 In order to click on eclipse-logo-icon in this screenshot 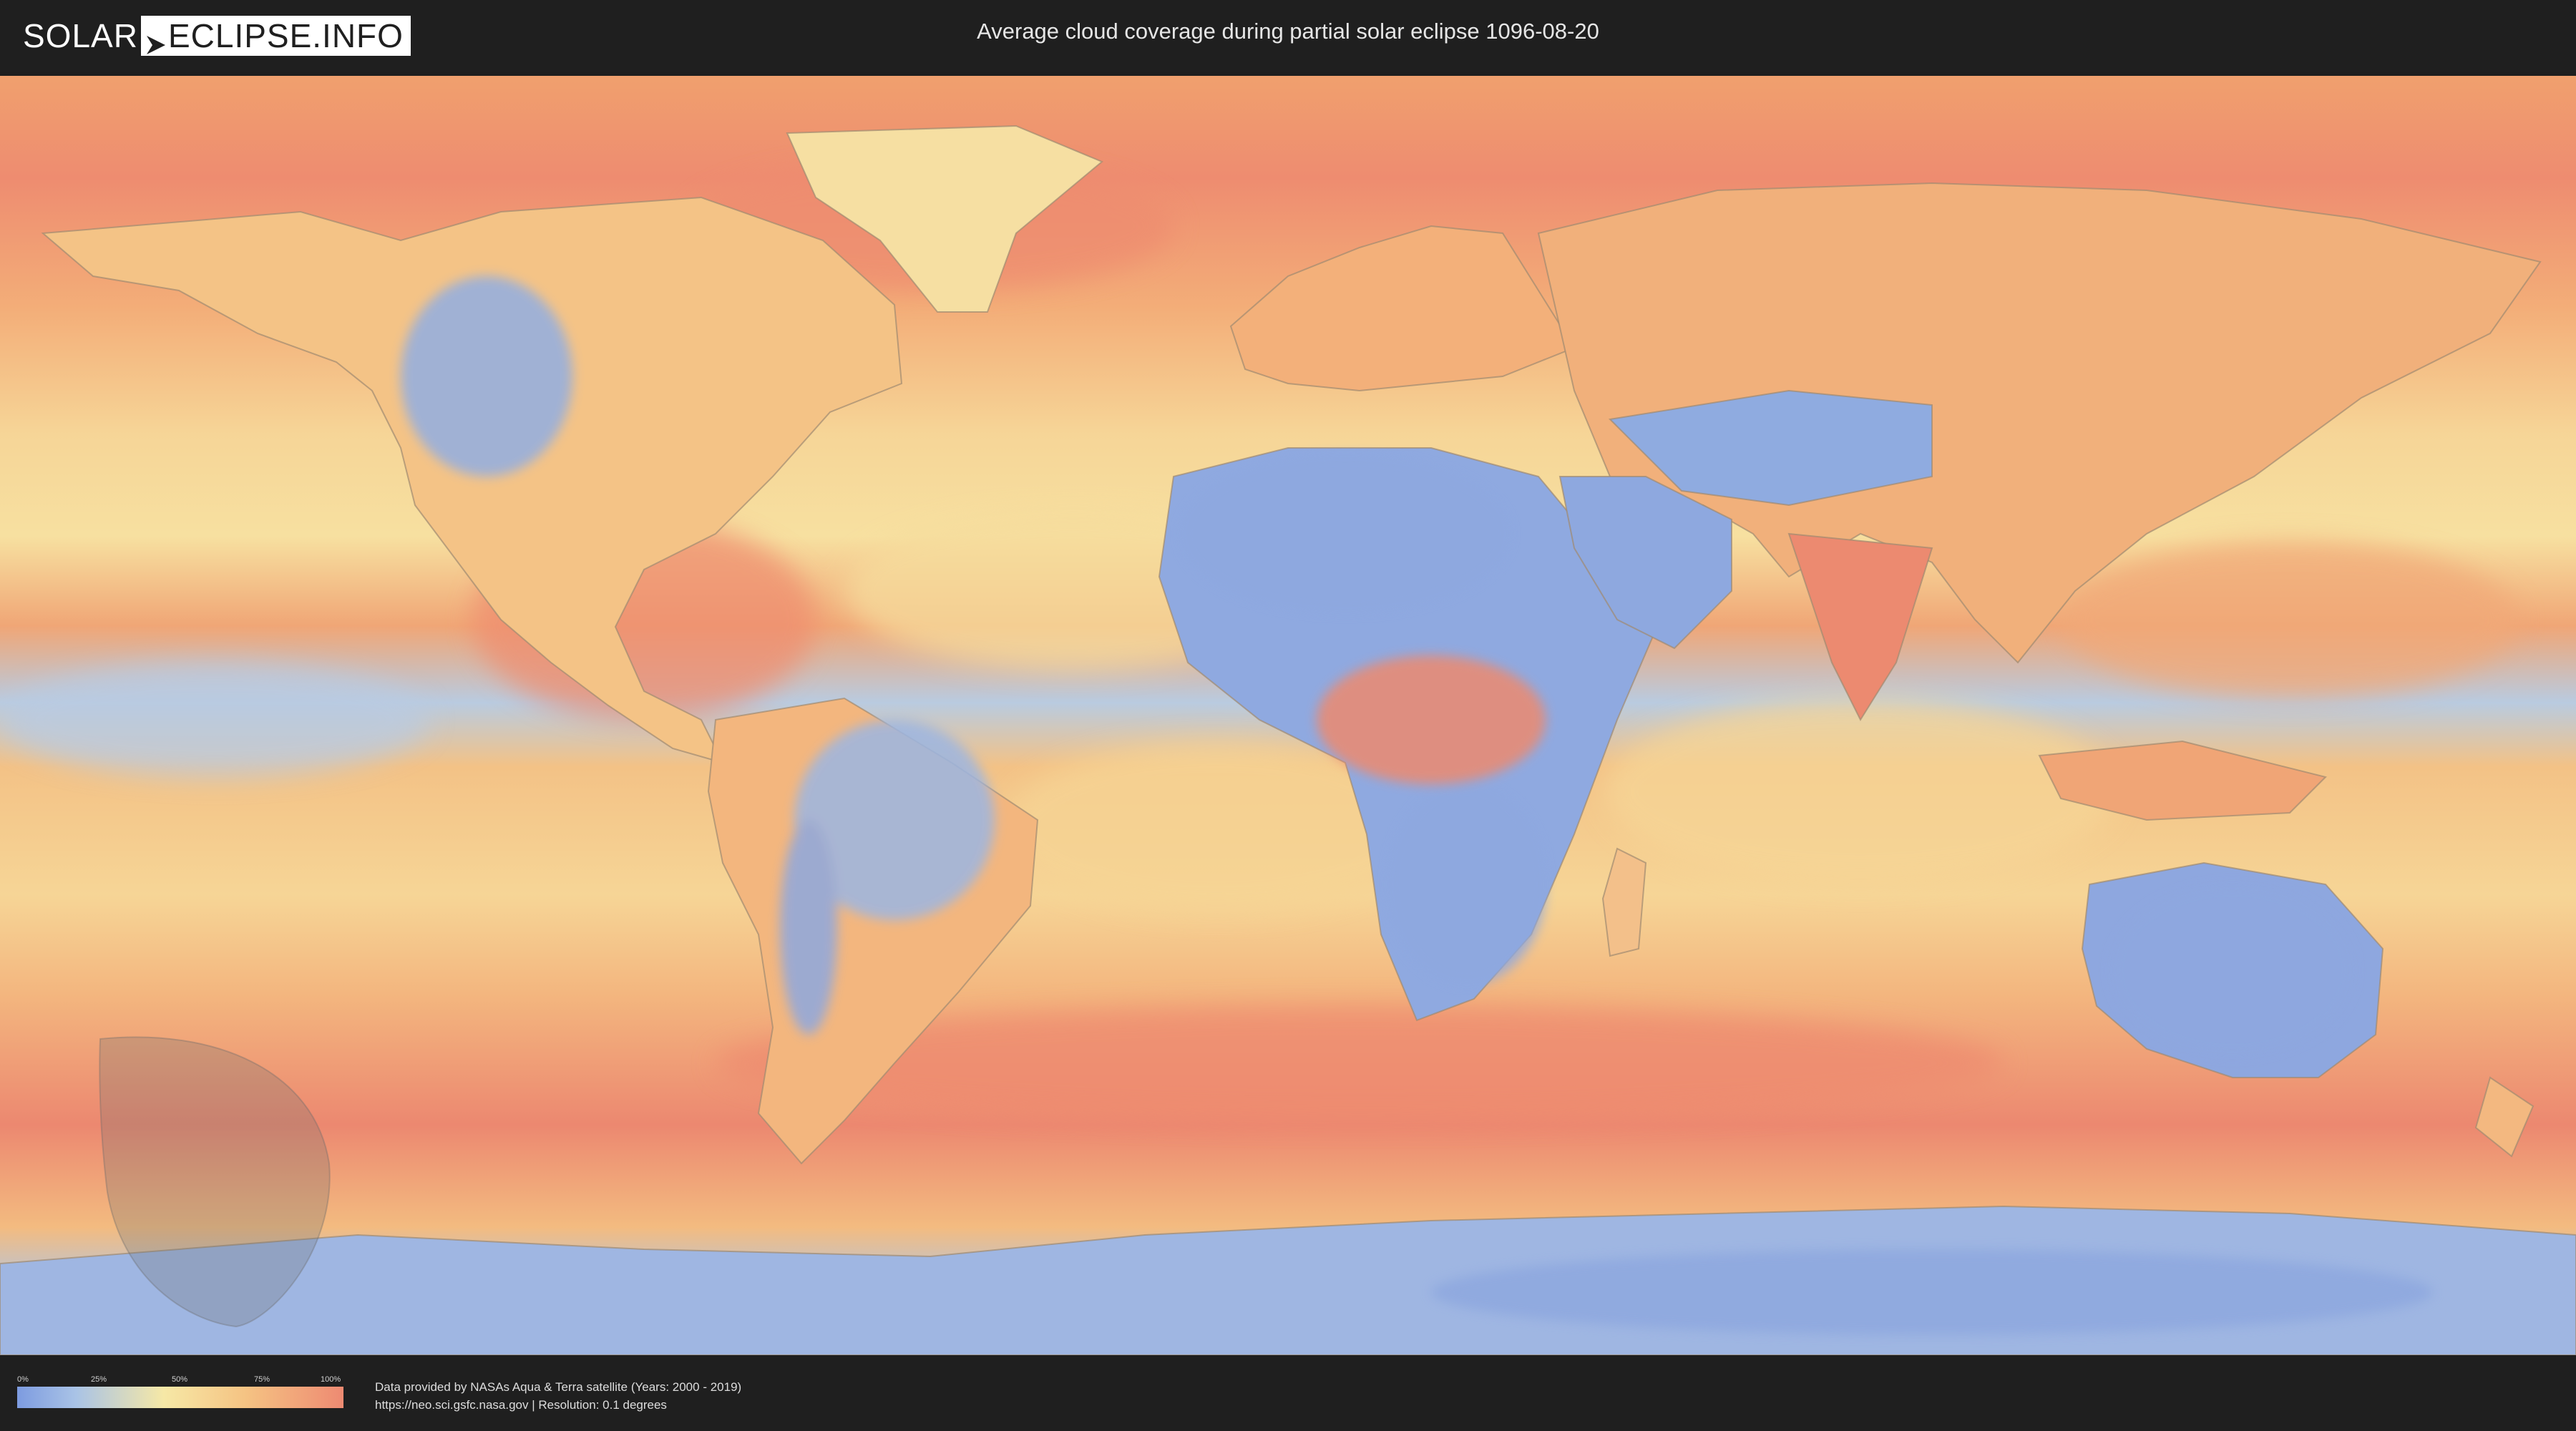, I will do `click(156, 39)`.